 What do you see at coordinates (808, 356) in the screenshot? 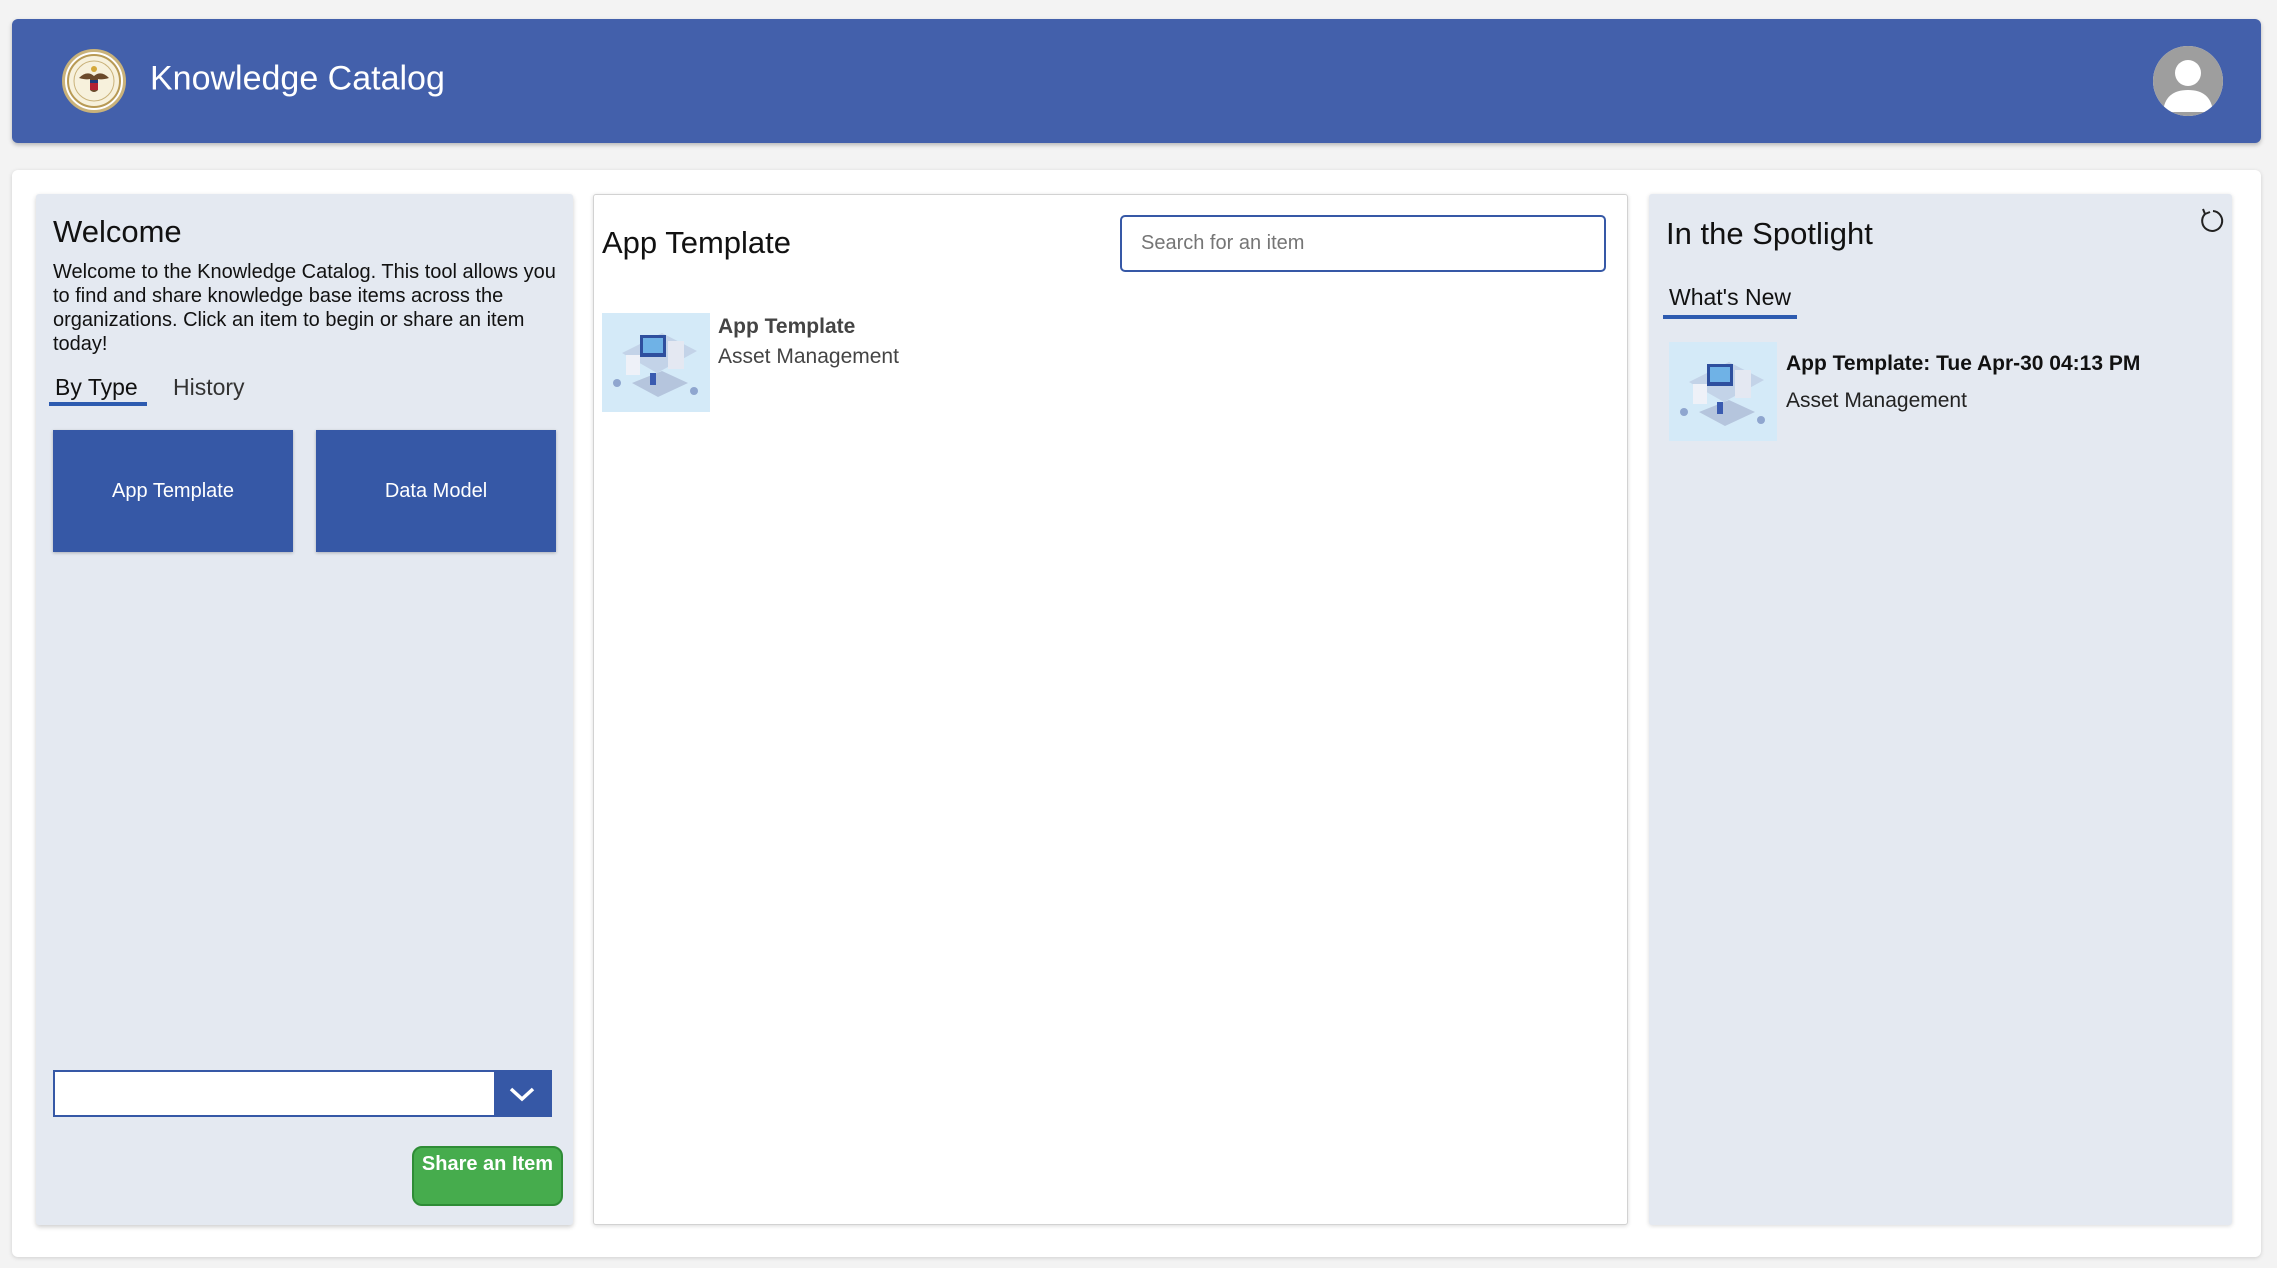
I see `item-subtitle: Asset Management` at bounding box center [808, 356].